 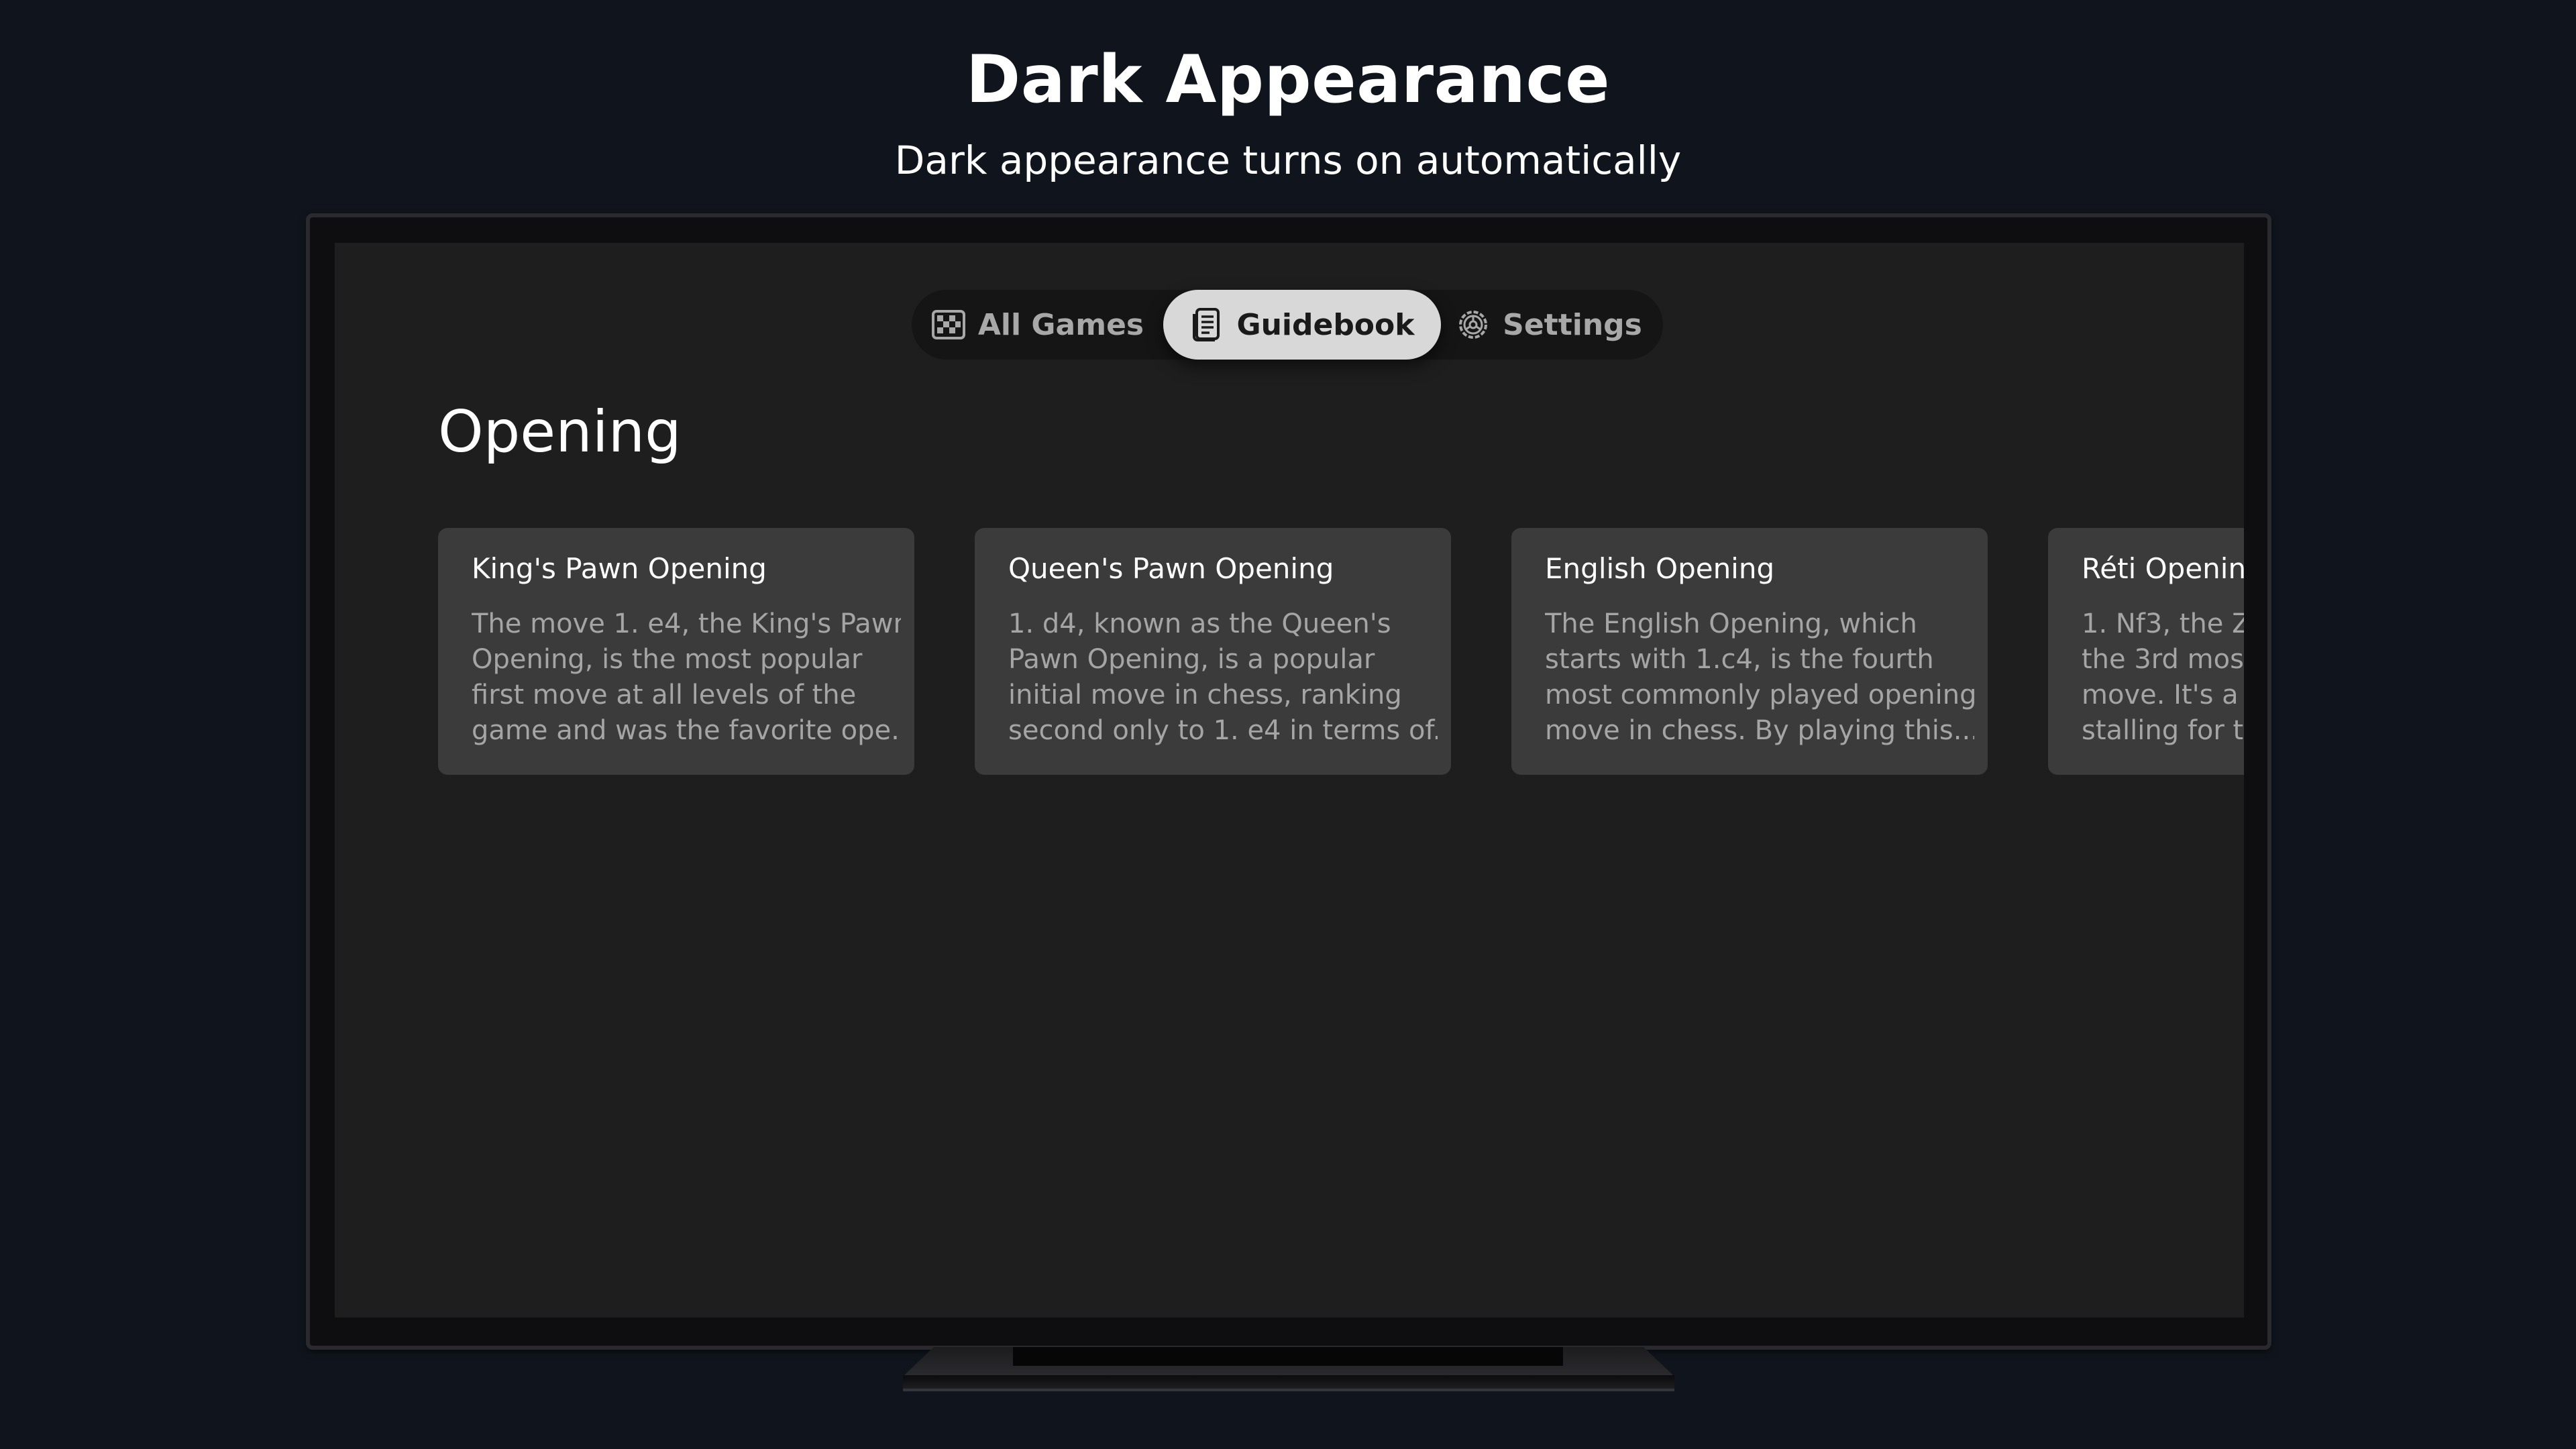 I want to click on card-title: King's Pawn Opening, so click(x=619, y=568).